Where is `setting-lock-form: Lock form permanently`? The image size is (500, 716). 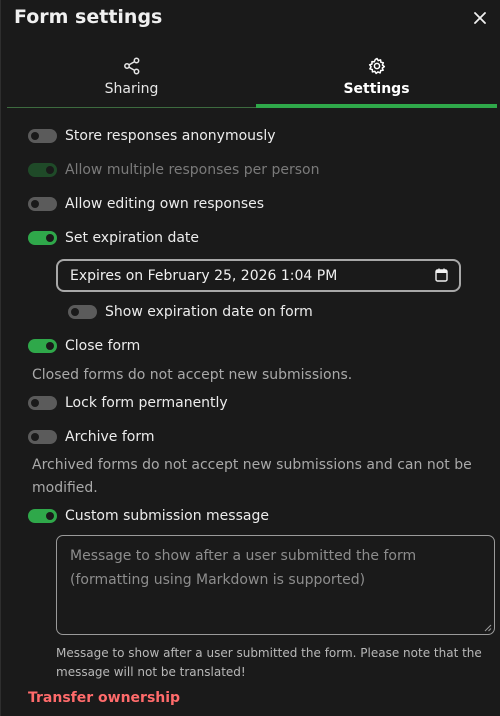 setting-lock-form: Lock form permanently is located at coordinates (128, 403).